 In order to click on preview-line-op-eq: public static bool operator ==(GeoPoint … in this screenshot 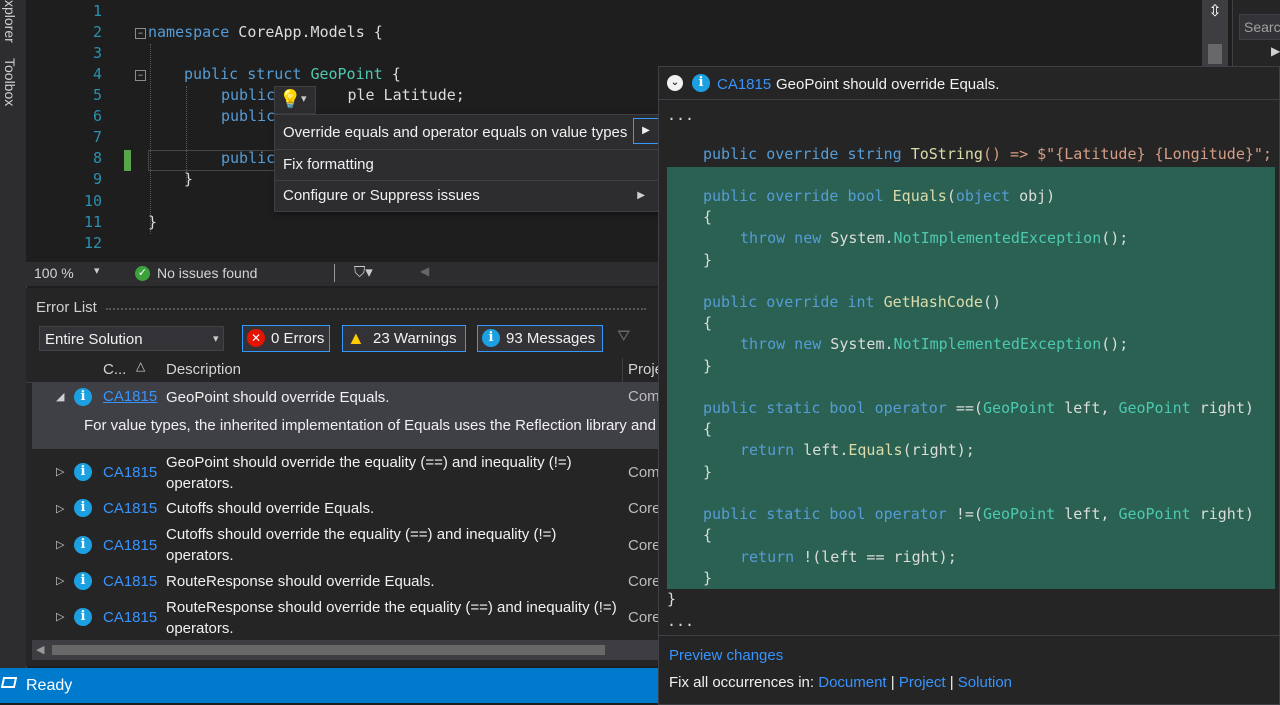, I will do `click(978, 408)`.